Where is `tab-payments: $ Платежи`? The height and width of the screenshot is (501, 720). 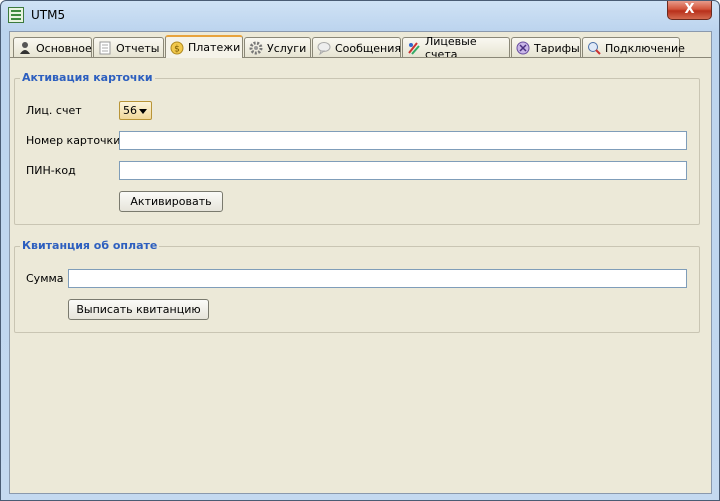
tab-payments: $ Платежи is located at coordinates (204, 46).